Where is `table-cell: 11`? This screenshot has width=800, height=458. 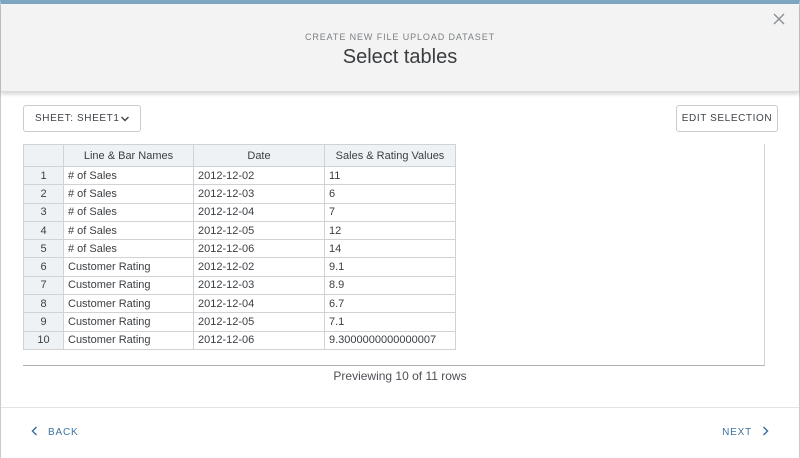
table-cell: 11 is located at coordinates (390, 175).